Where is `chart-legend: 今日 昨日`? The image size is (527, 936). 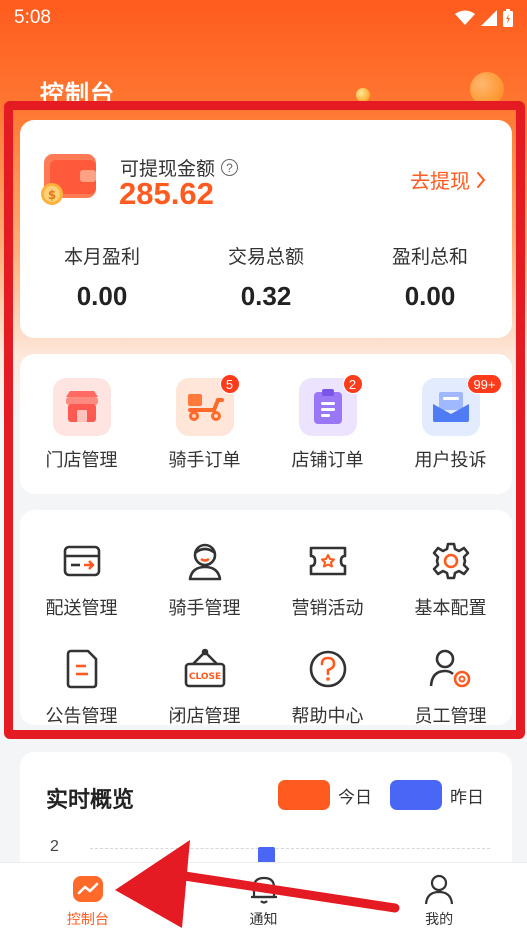
chart-legend: 今日 昨日 is located at coordinates (377, 795).